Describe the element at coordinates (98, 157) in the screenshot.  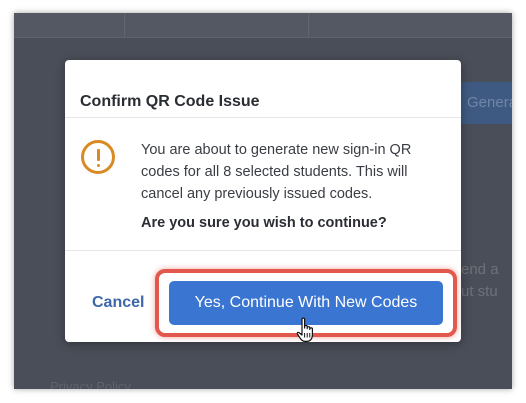
I see `exclamation-circle-icon` at that location.